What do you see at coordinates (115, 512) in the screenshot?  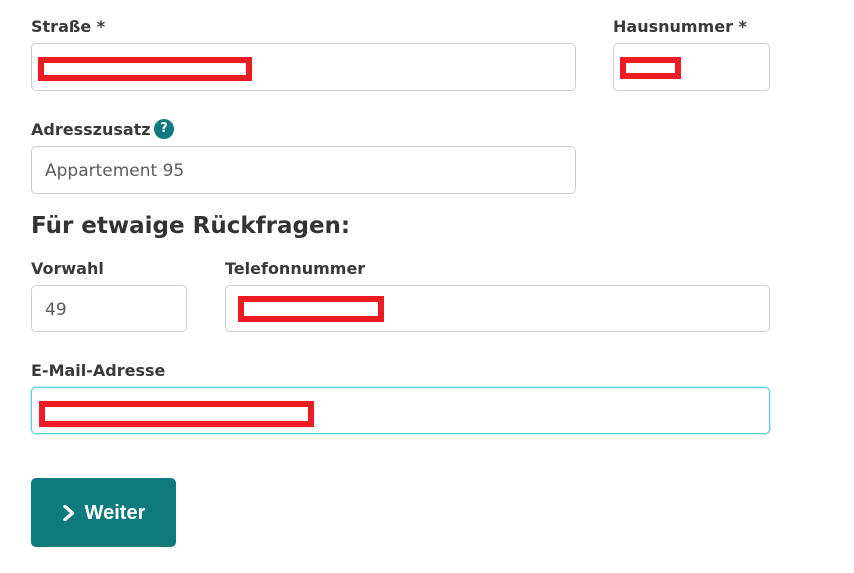 I see `continue-button-label: Weiter` at bounding box center [115, 512].